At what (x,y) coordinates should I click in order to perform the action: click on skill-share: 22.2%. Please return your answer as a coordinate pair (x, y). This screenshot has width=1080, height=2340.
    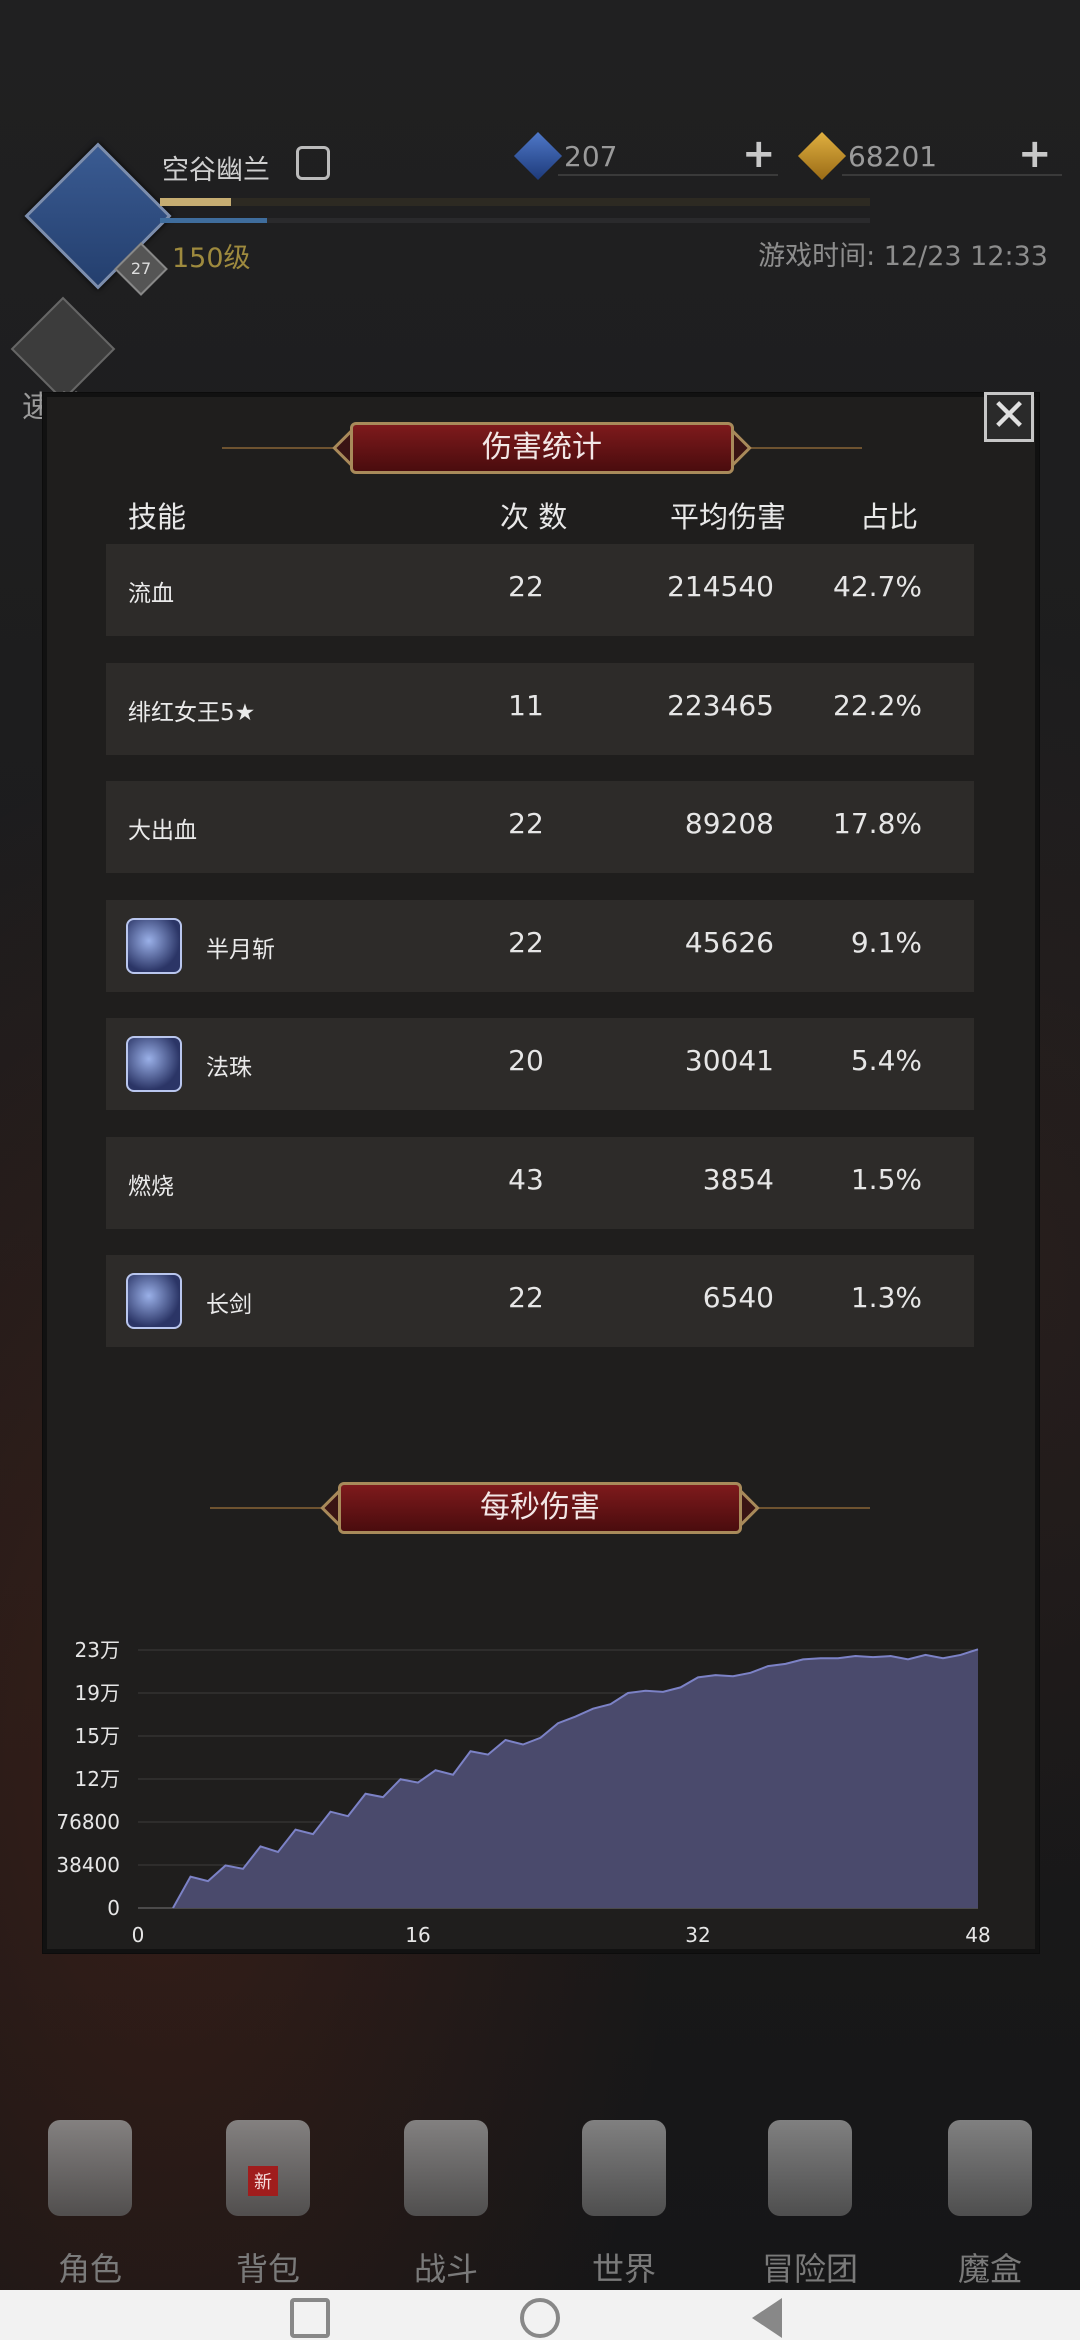
    Looking at the image, I should click on (877, 705).